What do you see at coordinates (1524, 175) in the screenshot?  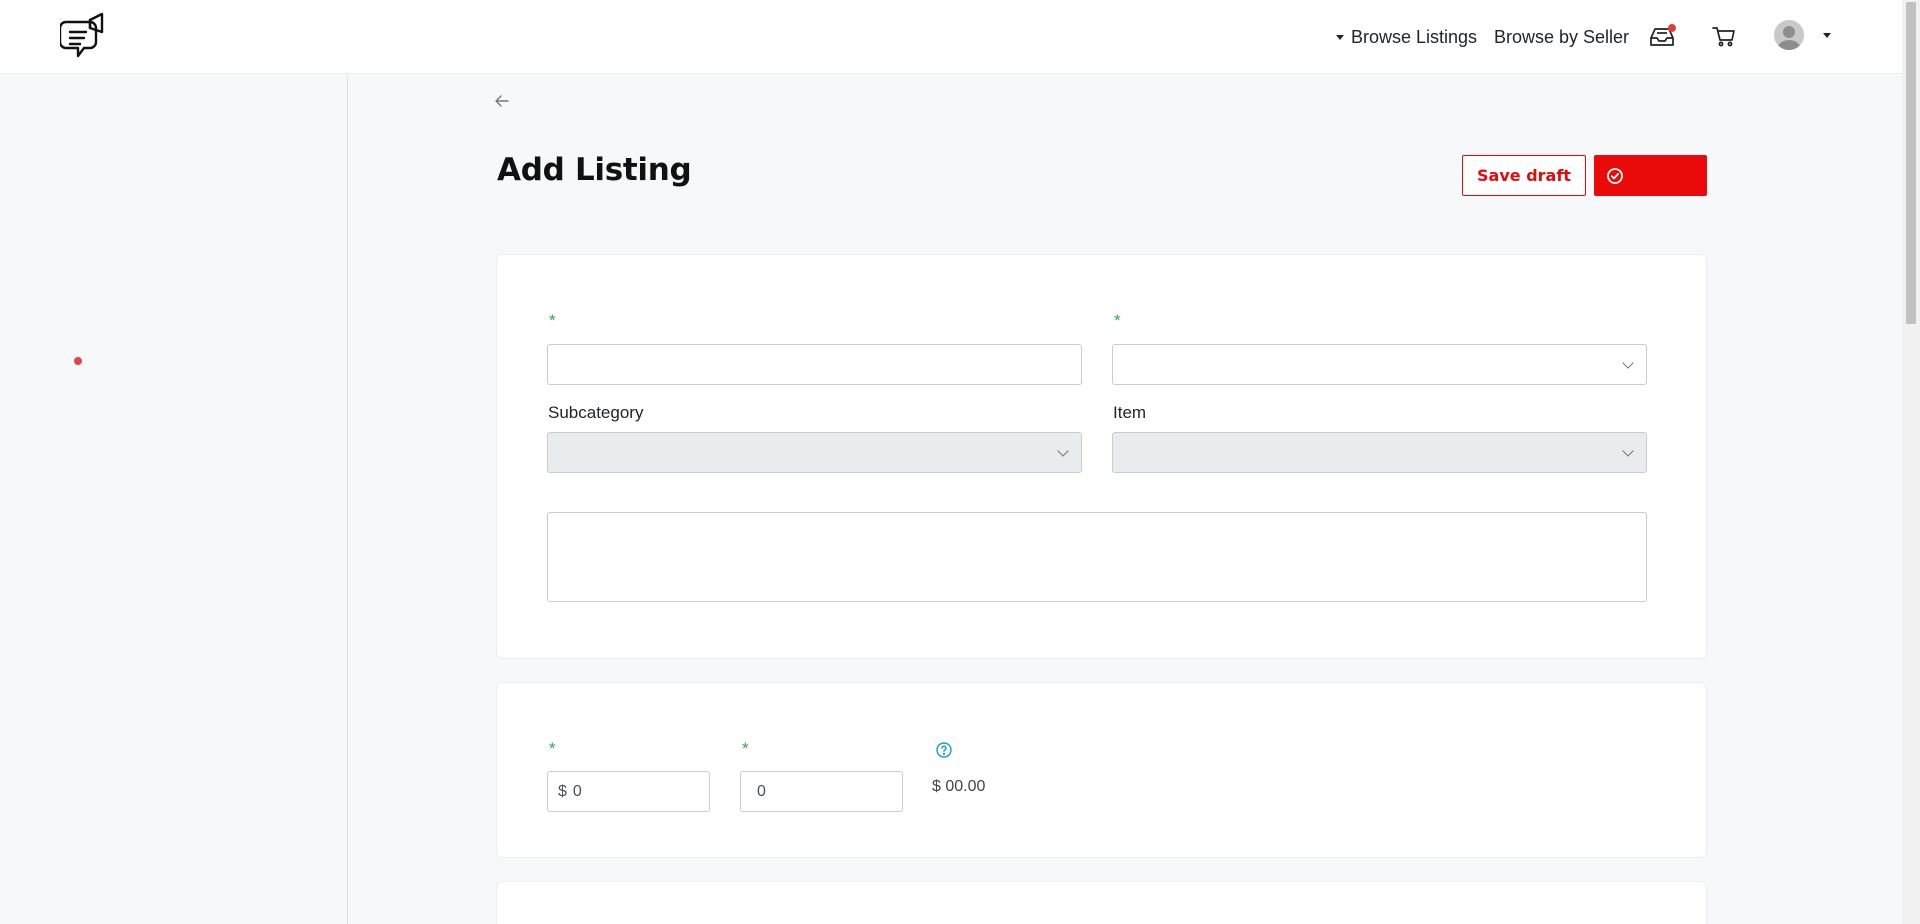 I see `save-draft-button: Save draft` at bounding box center [1524, 175].